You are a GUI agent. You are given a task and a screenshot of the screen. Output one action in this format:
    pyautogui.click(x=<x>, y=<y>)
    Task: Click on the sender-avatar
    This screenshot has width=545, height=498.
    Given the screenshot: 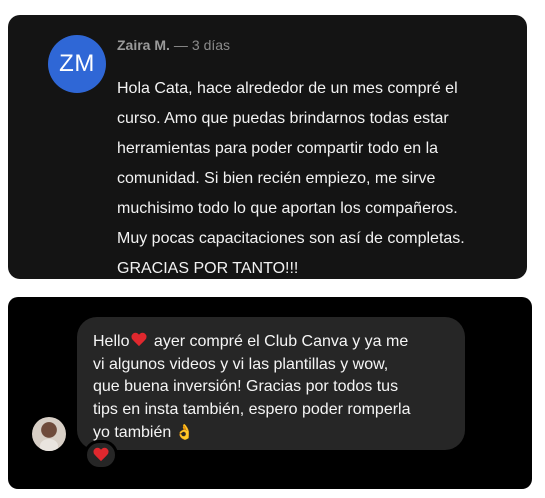 What is the action you would take?
    pyautogui.click(x=49, y=434)
    